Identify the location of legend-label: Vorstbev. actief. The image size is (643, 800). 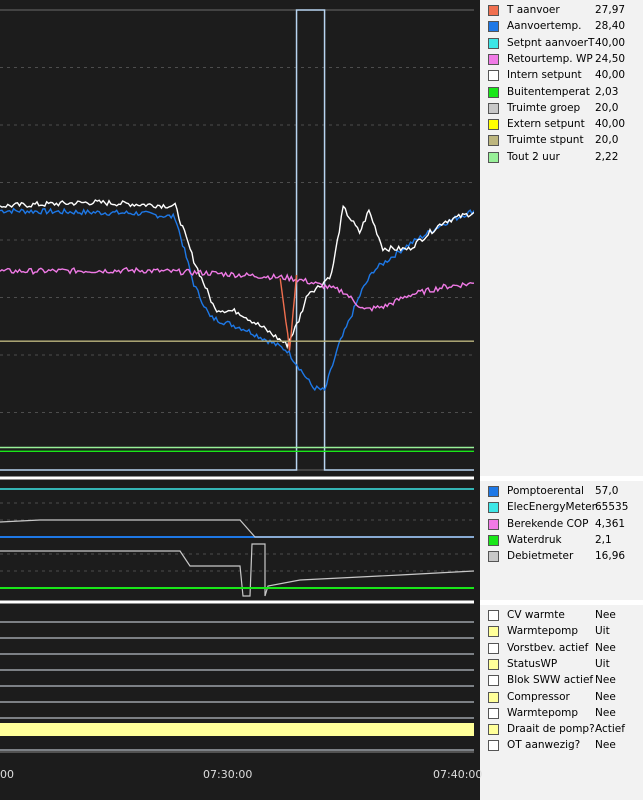
(548, 647).